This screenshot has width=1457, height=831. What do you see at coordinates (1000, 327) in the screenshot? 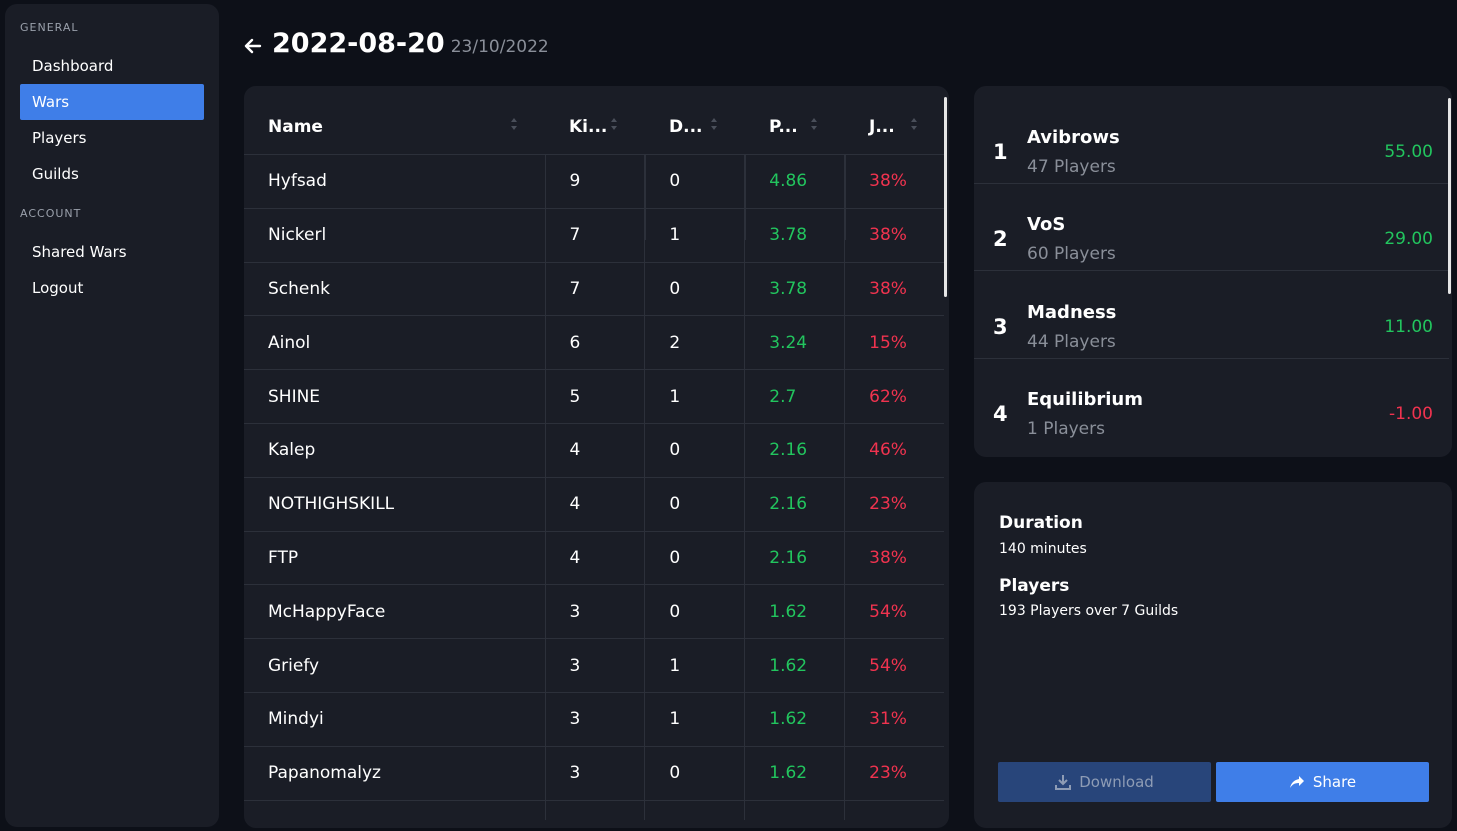
I see `rank-number: 3` at bounding box center [1000, 327].